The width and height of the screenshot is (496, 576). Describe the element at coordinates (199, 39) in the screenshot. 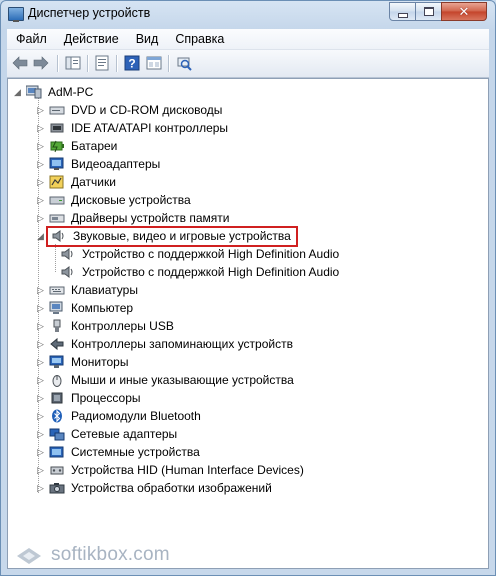

I see `menu-help: Справка` at that location.